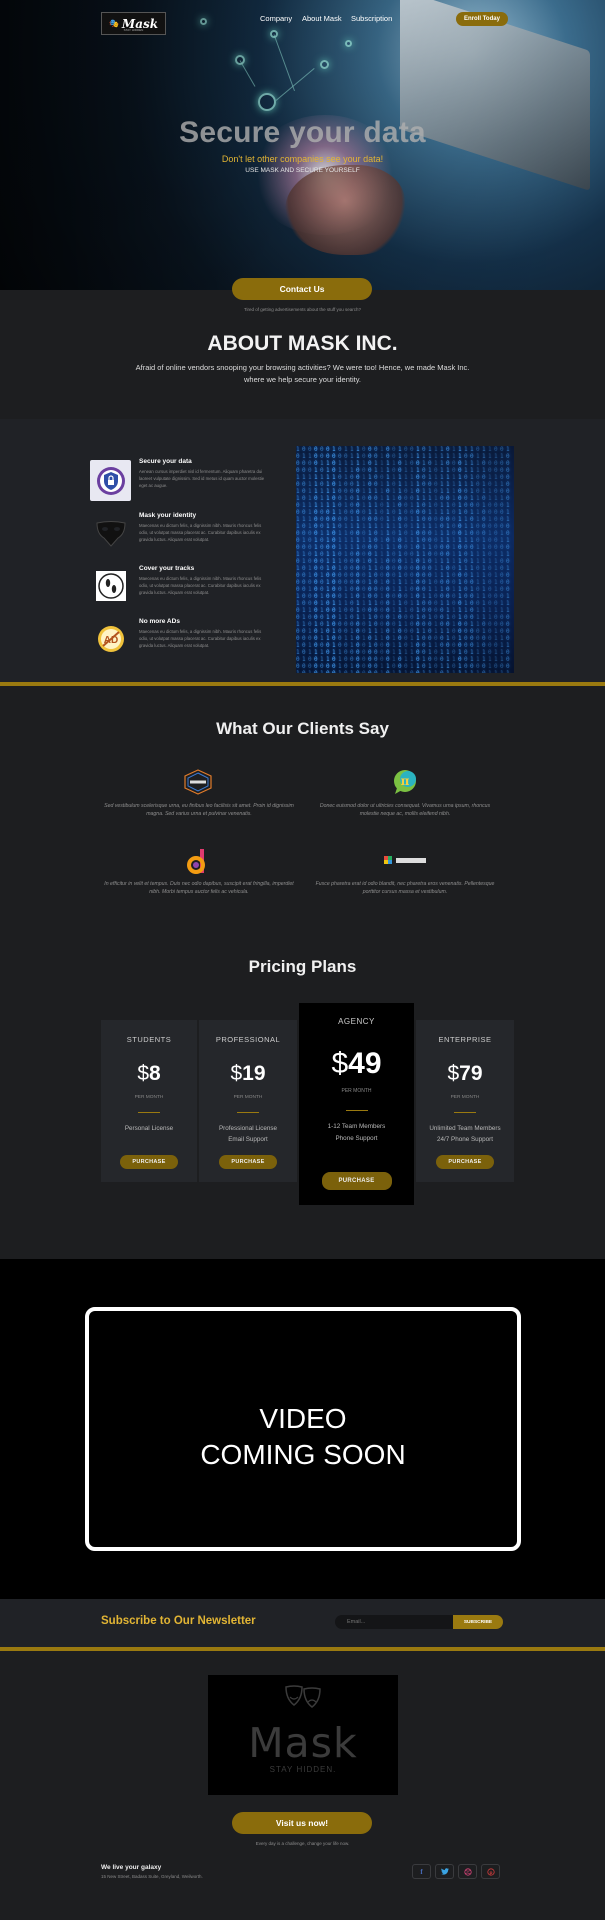 The height and width of the screenshot is (1920, 605). I want to click on feature-title: Secure your data, so click(165, 461).